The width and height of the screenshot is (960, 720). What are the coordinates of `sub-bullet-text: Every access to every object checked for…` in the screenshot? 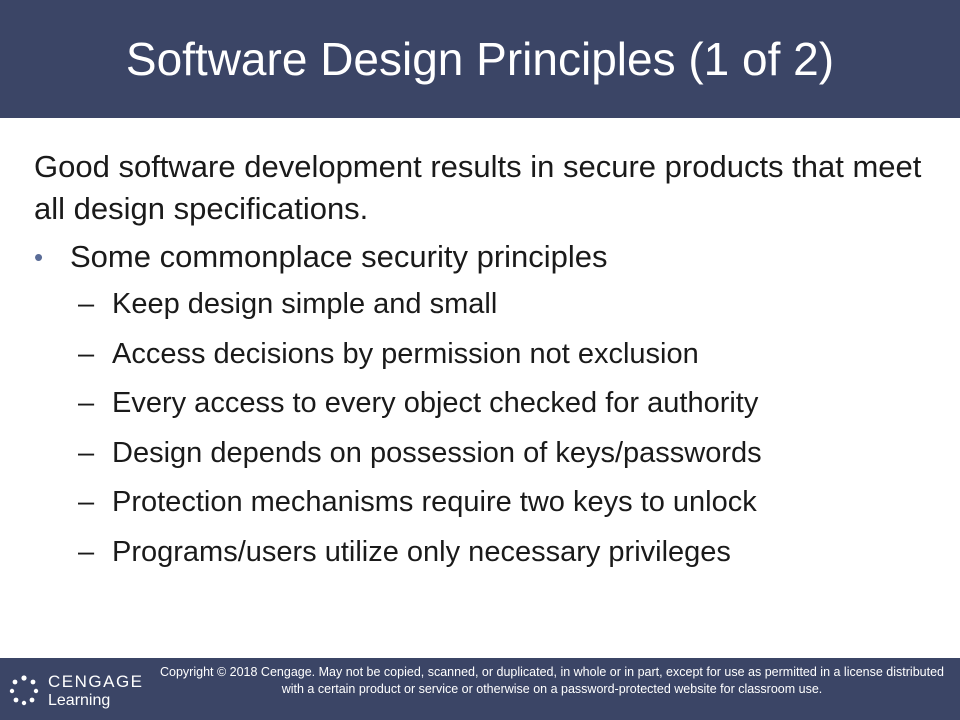 It's located at (435, 403).